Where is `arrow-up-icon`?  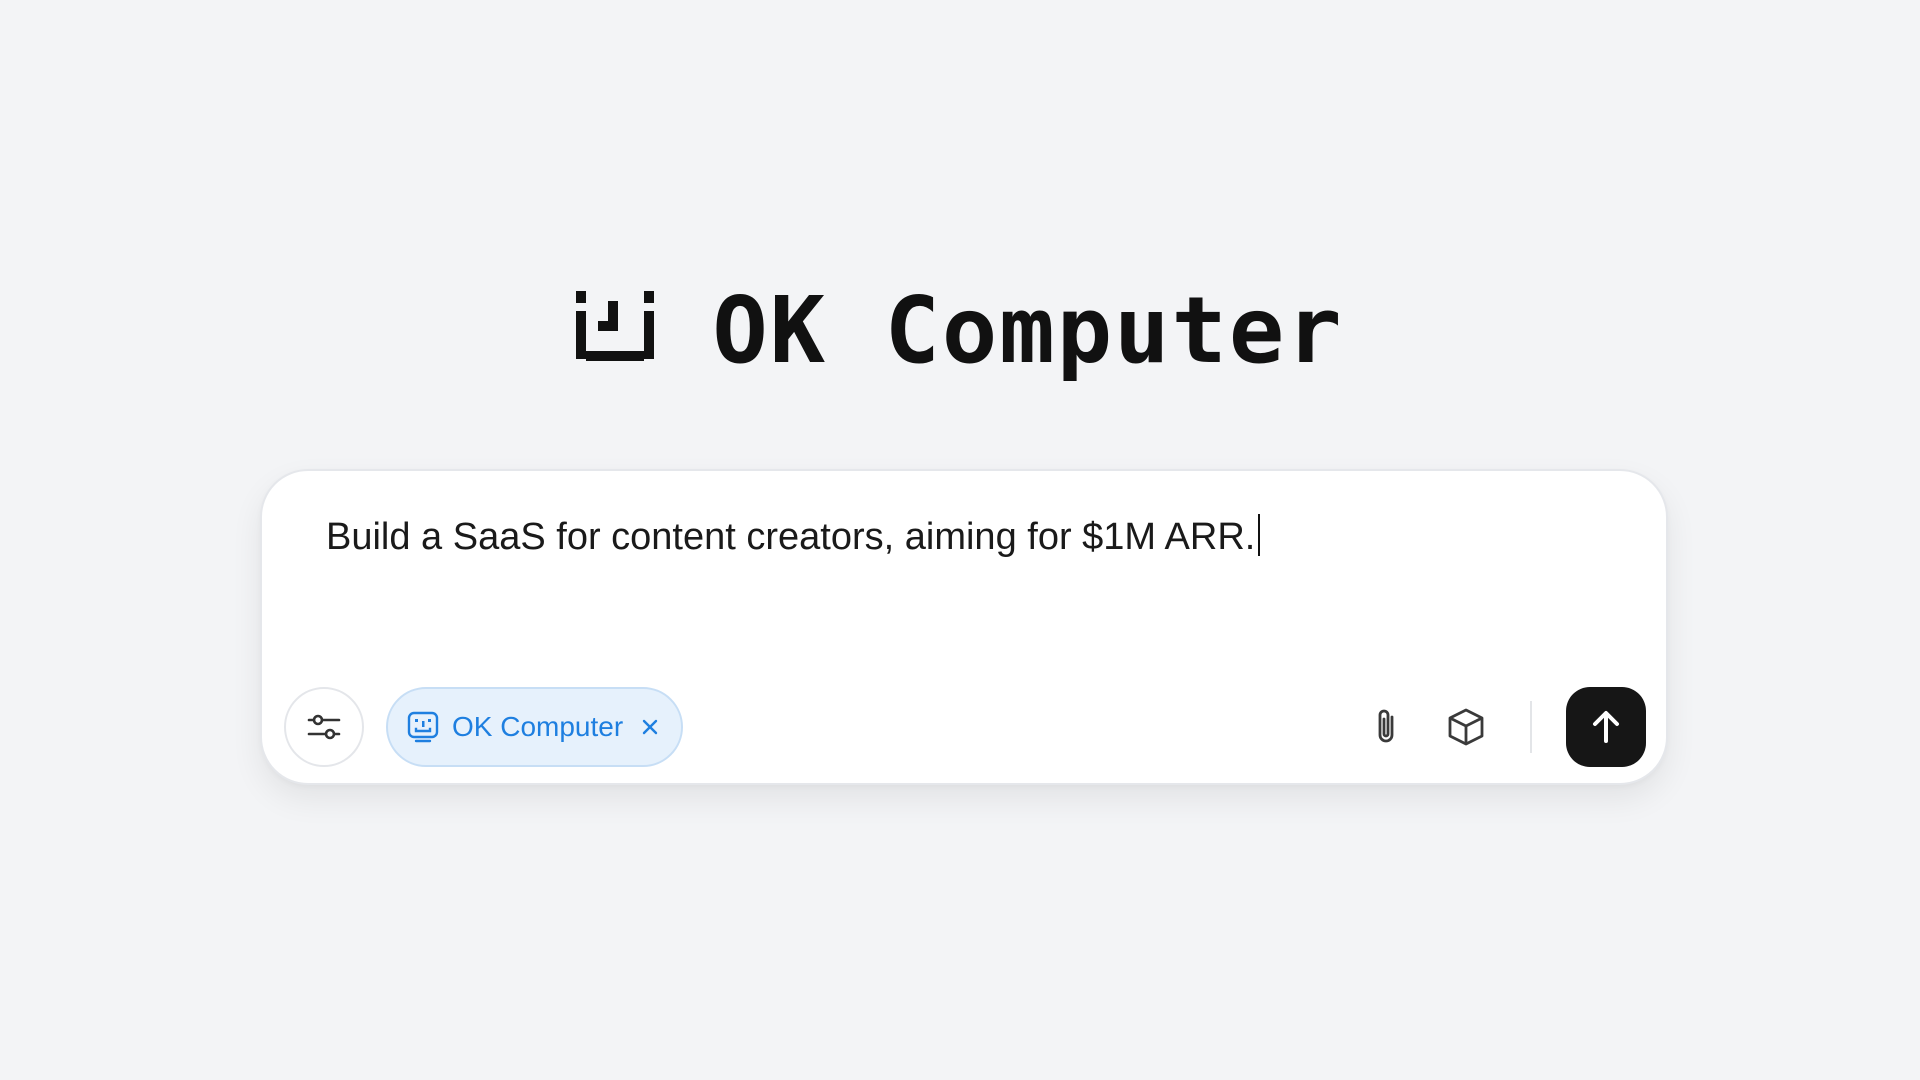
arrow-up-icon is located at coordinates (1606, 727).